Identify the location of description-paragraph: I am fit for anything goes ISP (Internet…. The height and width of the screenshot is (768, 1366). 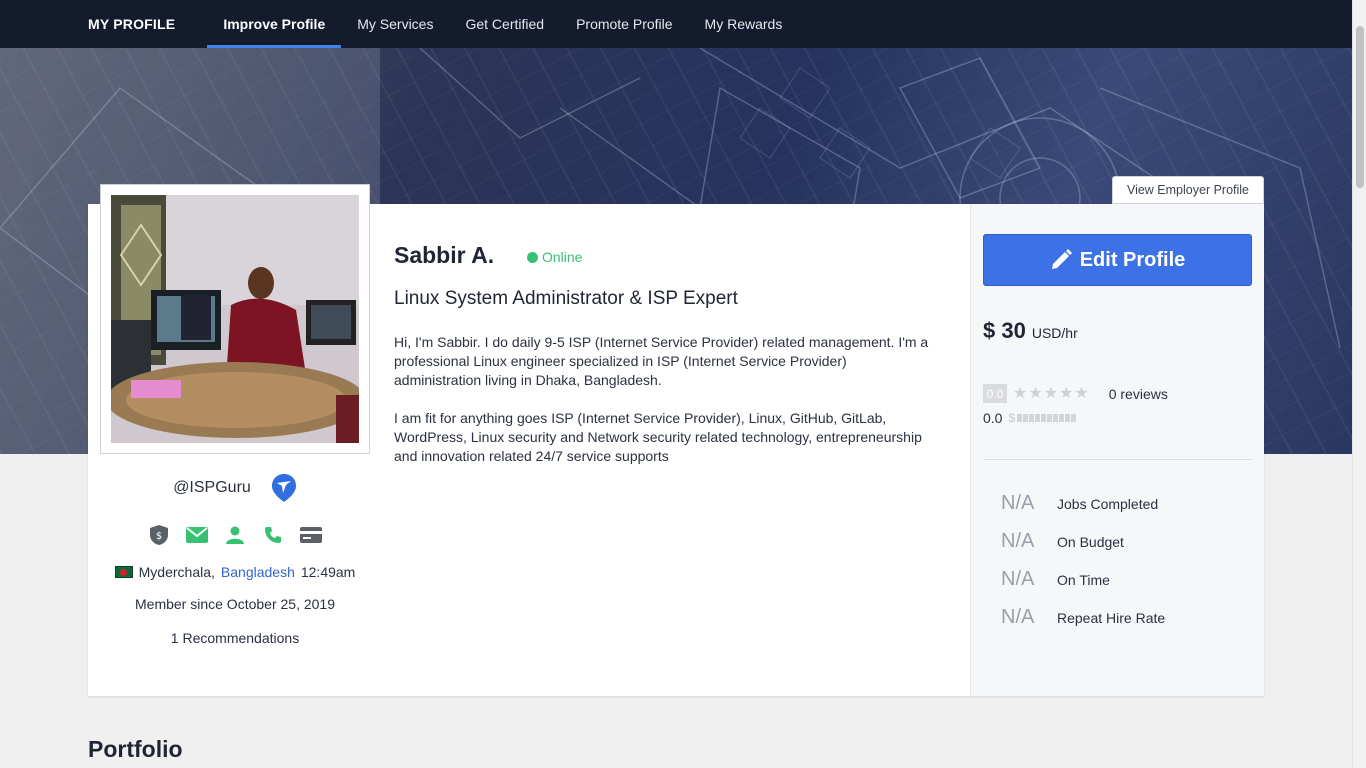
(658, 437).